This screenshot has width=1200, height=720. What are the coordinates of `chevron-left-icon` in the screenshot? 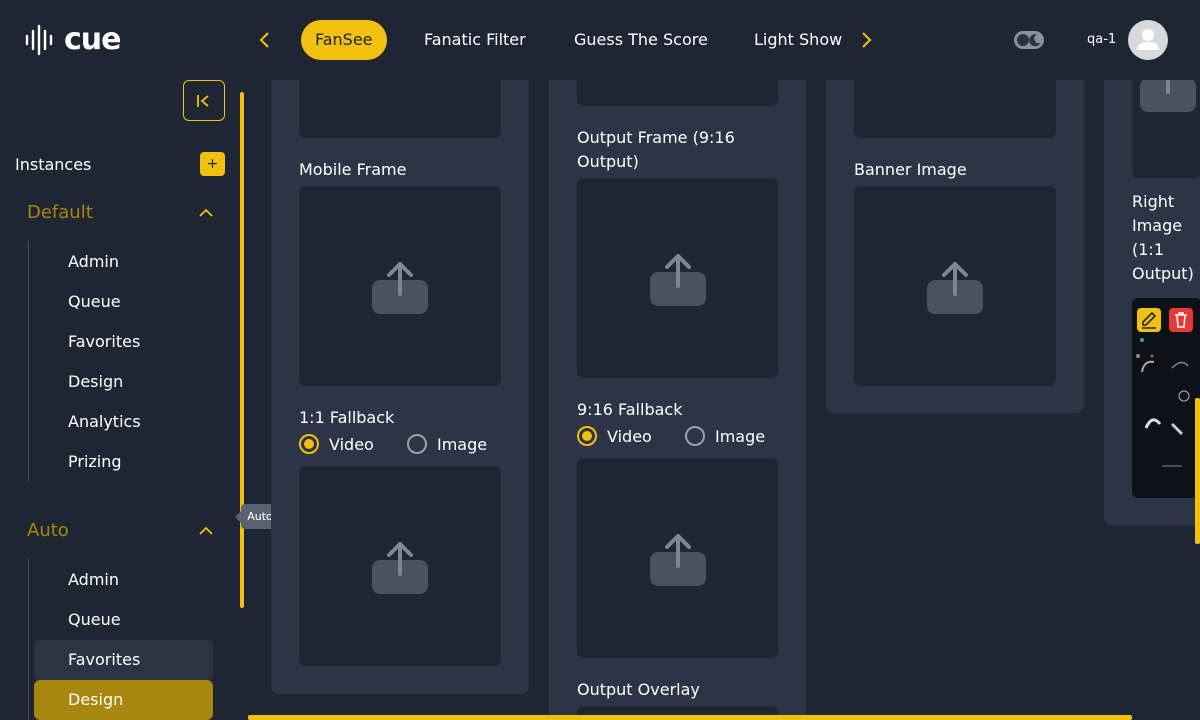 It's located at (264, 40).